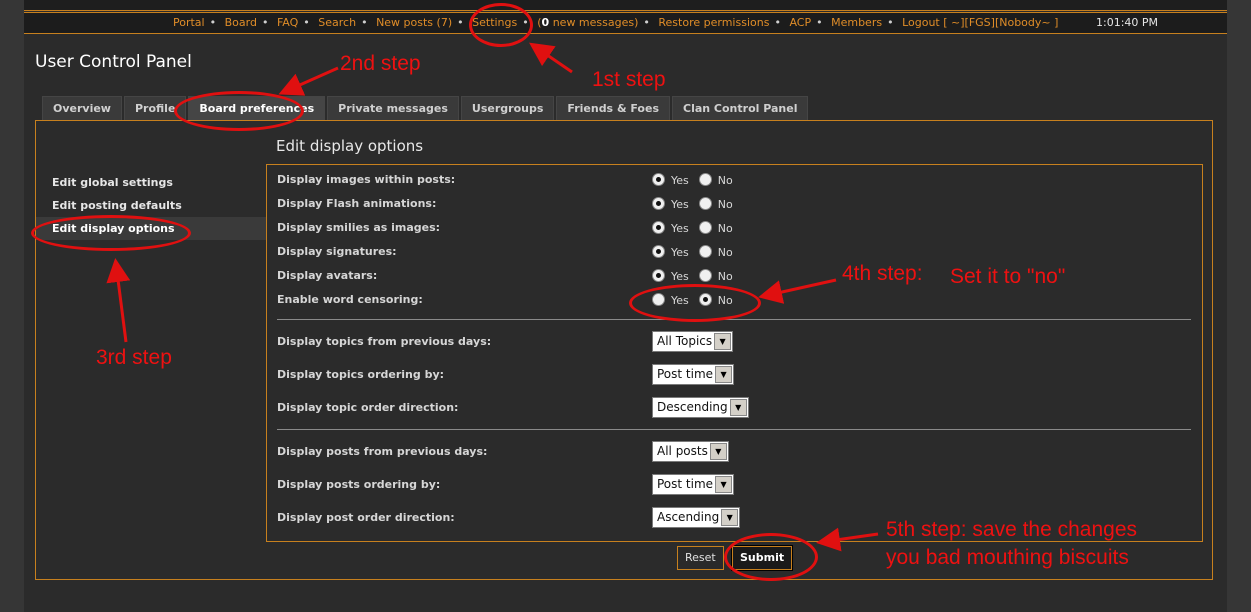  I want to click on tab-private-messages: Private messages, so click(393, 108).